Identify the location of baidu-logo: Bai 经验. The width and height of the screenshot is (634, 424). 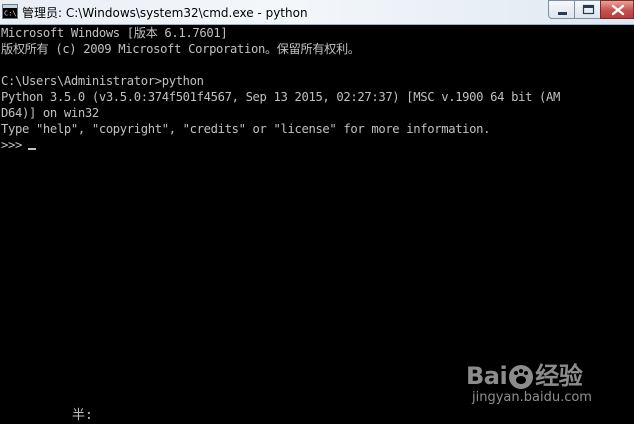
(524, 373).